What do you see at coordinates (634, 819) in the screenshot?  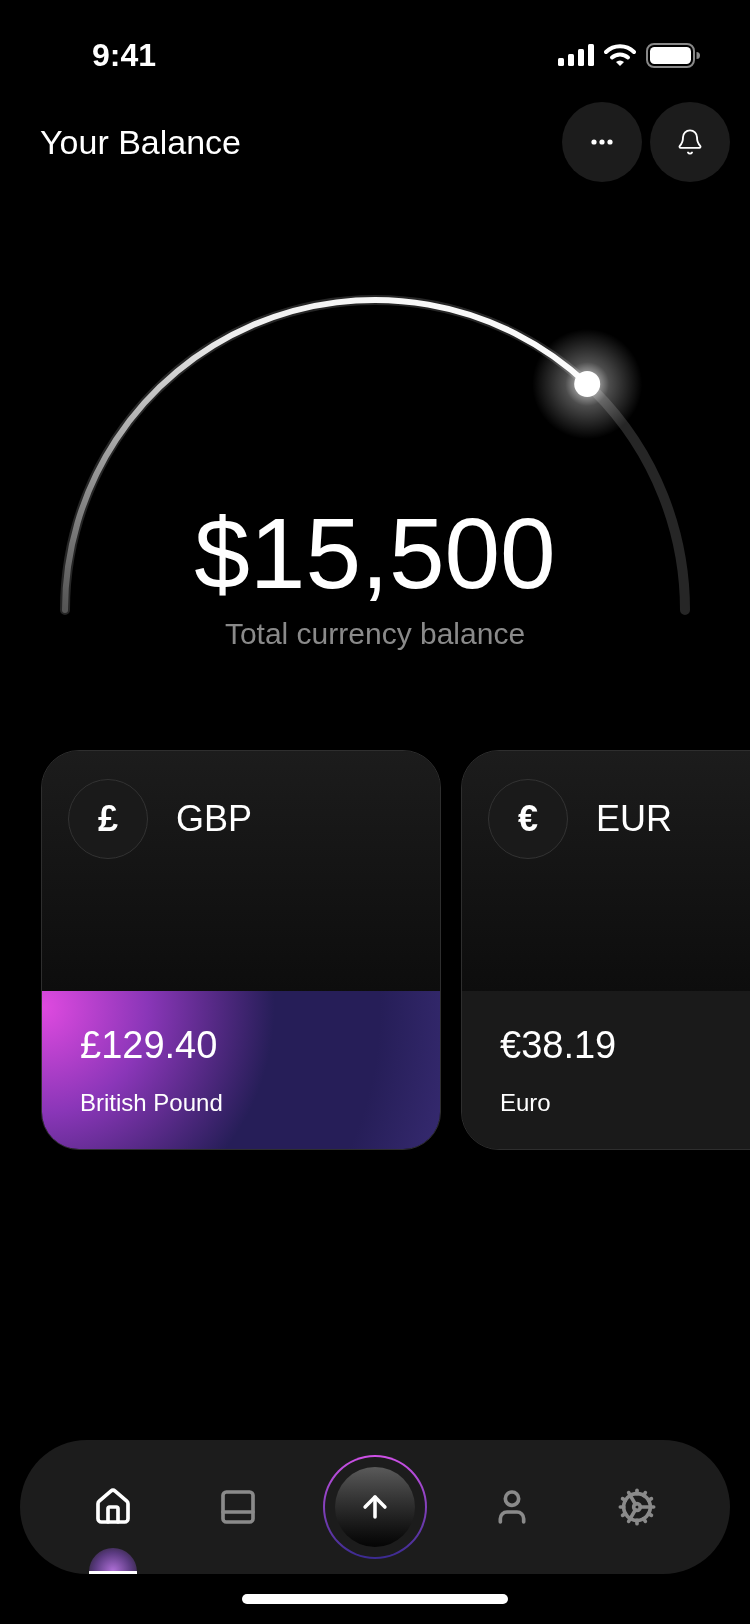 I see `currency-code: EUR` at bounding box center [634, 819].